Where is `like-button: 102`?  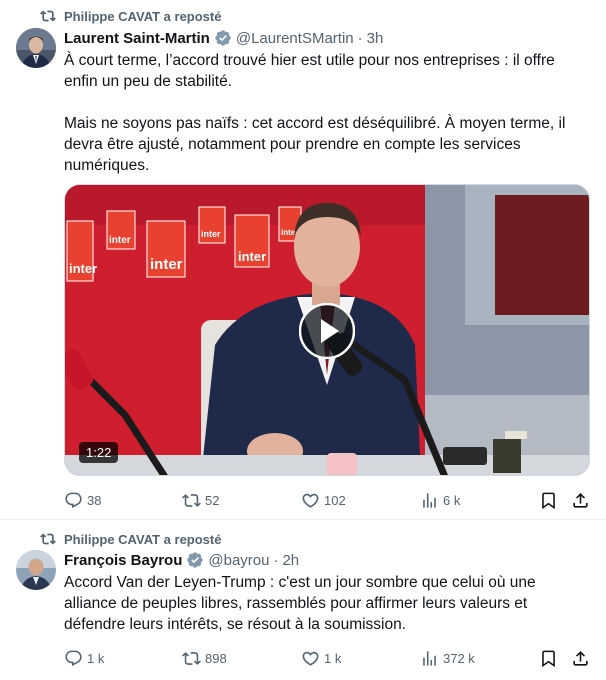
like-button: 102 is located at coordinates (323, 500).